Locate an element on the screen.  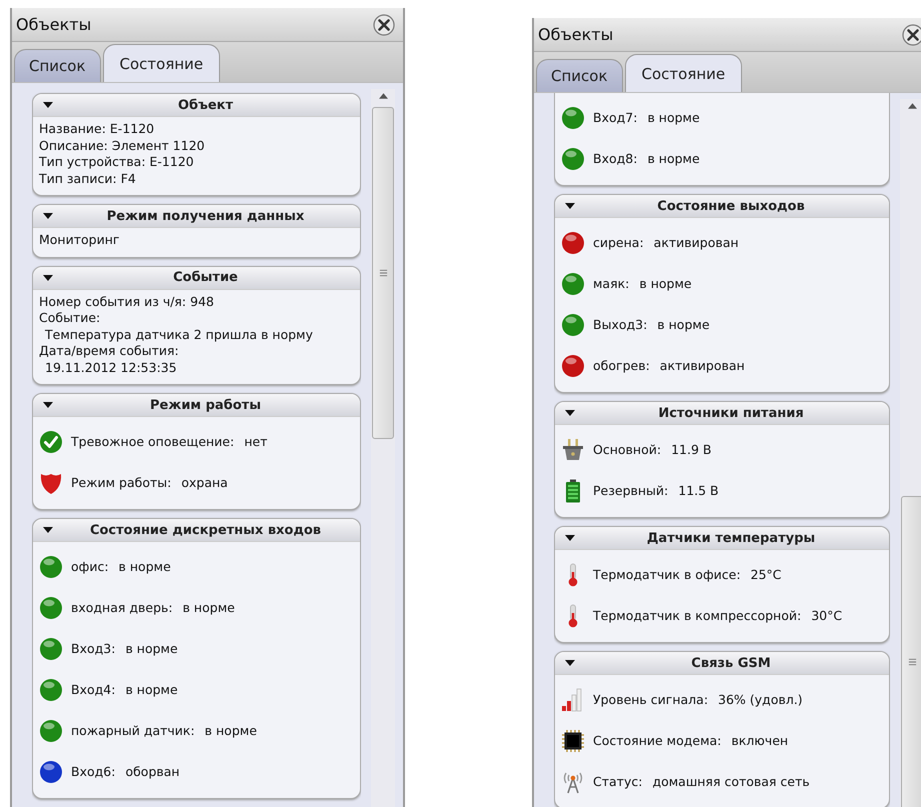
status-value: включен is located at coordinates (759, 740).